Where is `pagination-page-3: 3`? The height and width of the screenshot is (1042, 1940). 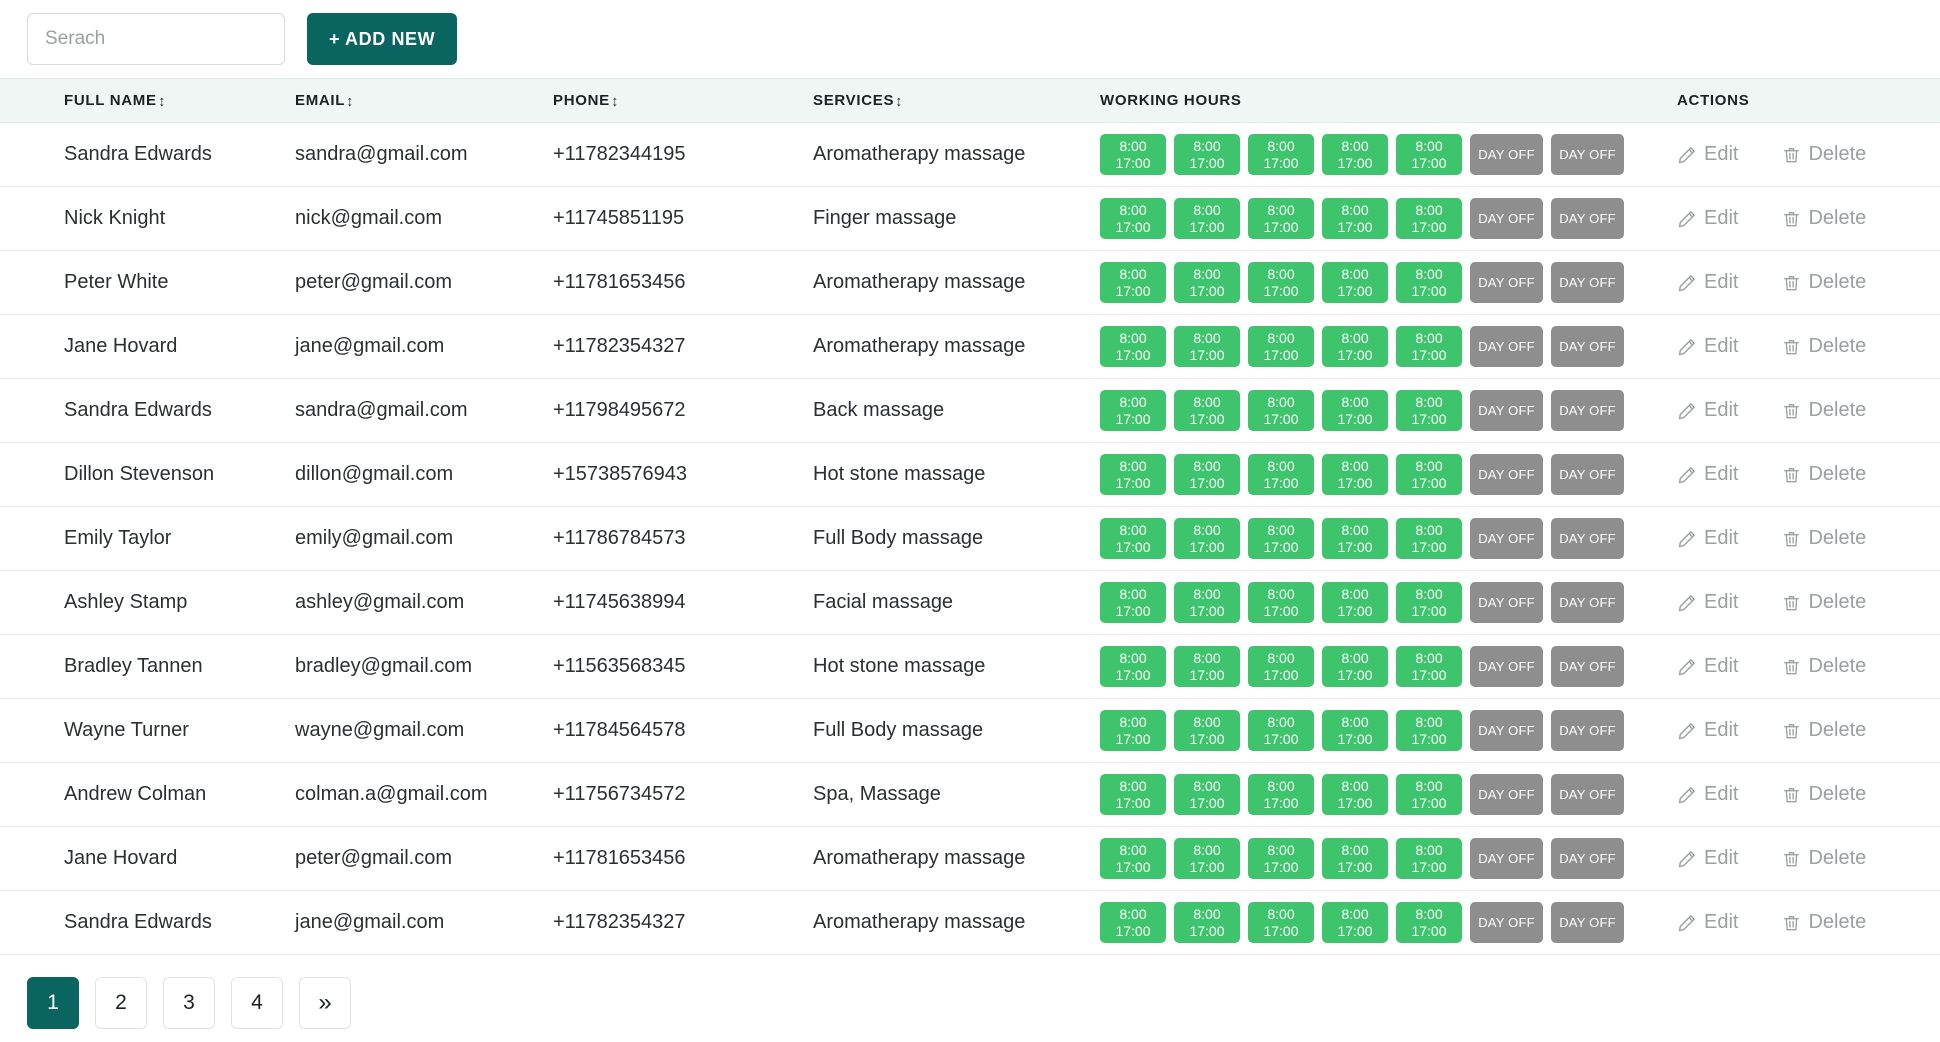
pagination-page-3: 3 is located at coordinates (189, 1003).